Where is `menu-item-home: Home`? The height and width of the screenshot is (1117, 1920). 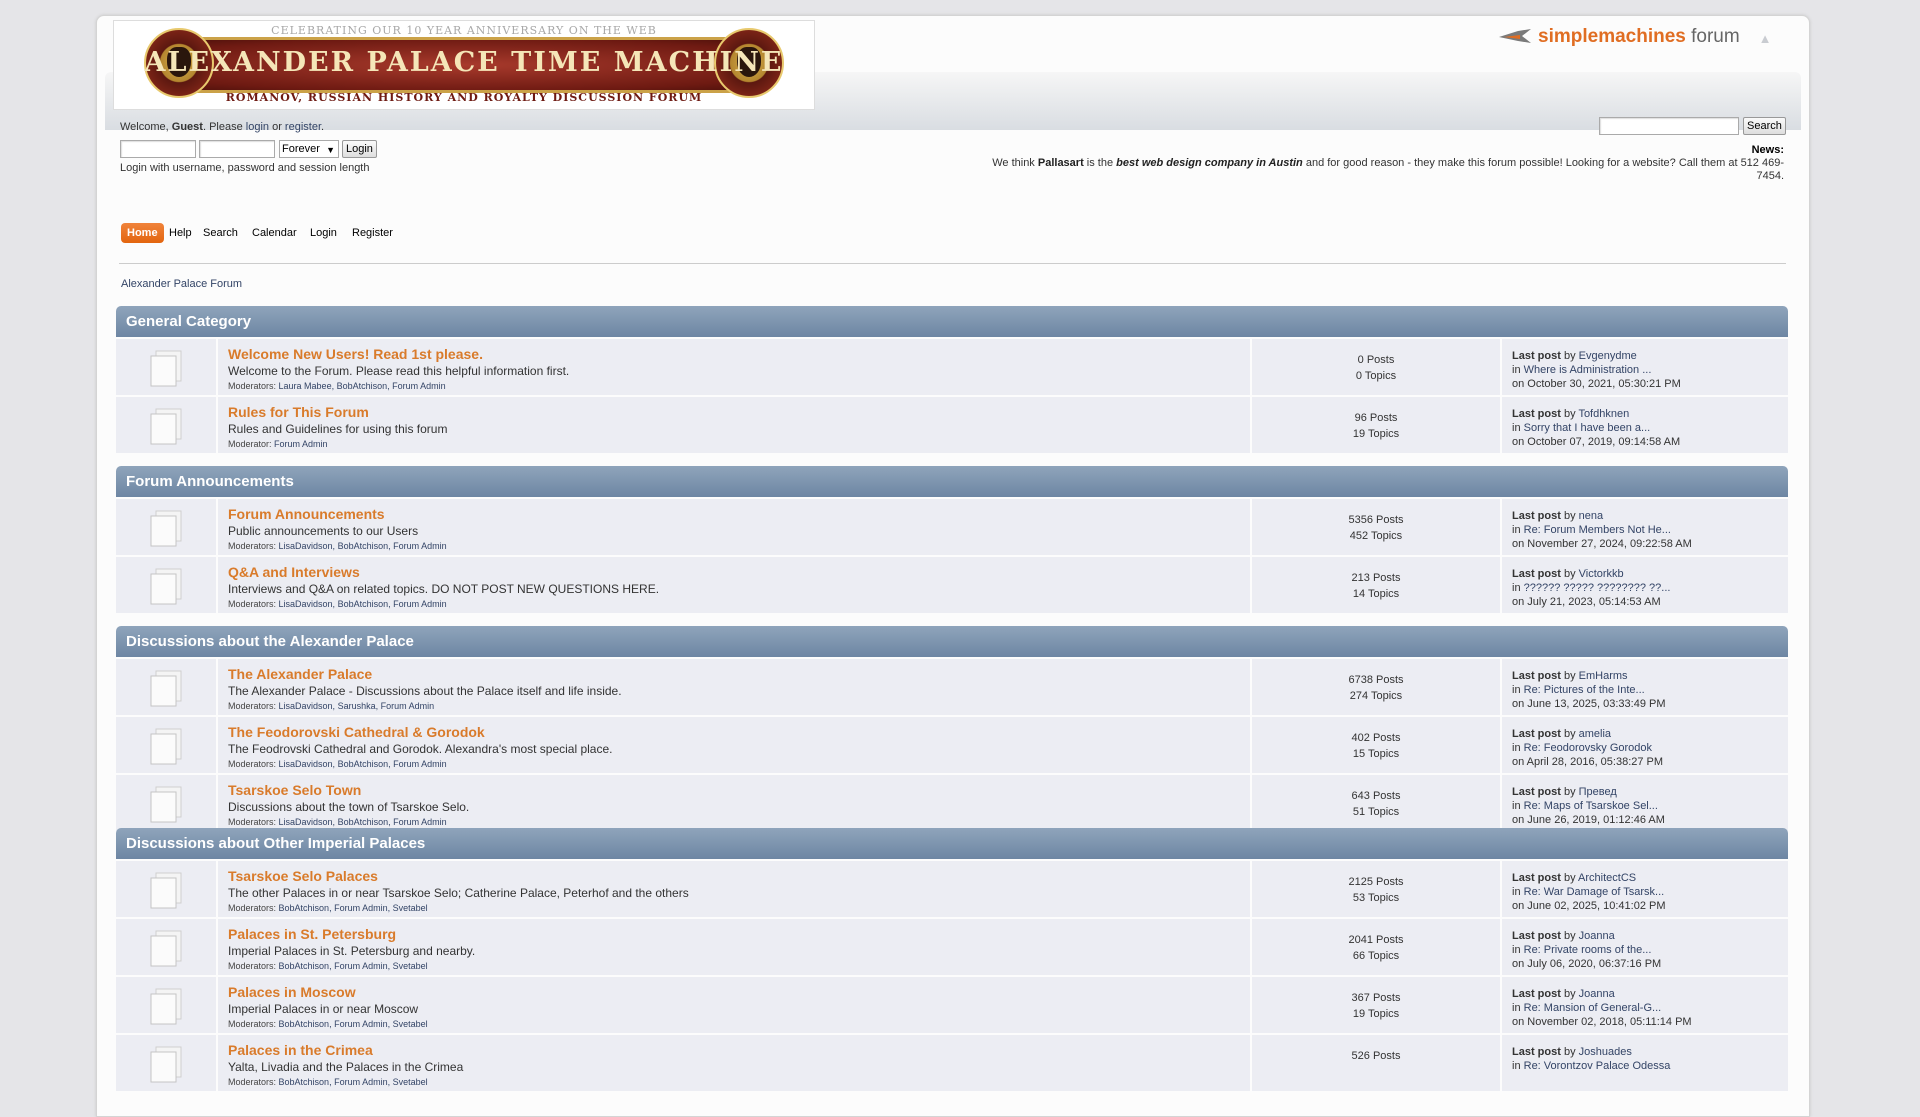
menu-item-home: Home is located at coordinates (142, 233).